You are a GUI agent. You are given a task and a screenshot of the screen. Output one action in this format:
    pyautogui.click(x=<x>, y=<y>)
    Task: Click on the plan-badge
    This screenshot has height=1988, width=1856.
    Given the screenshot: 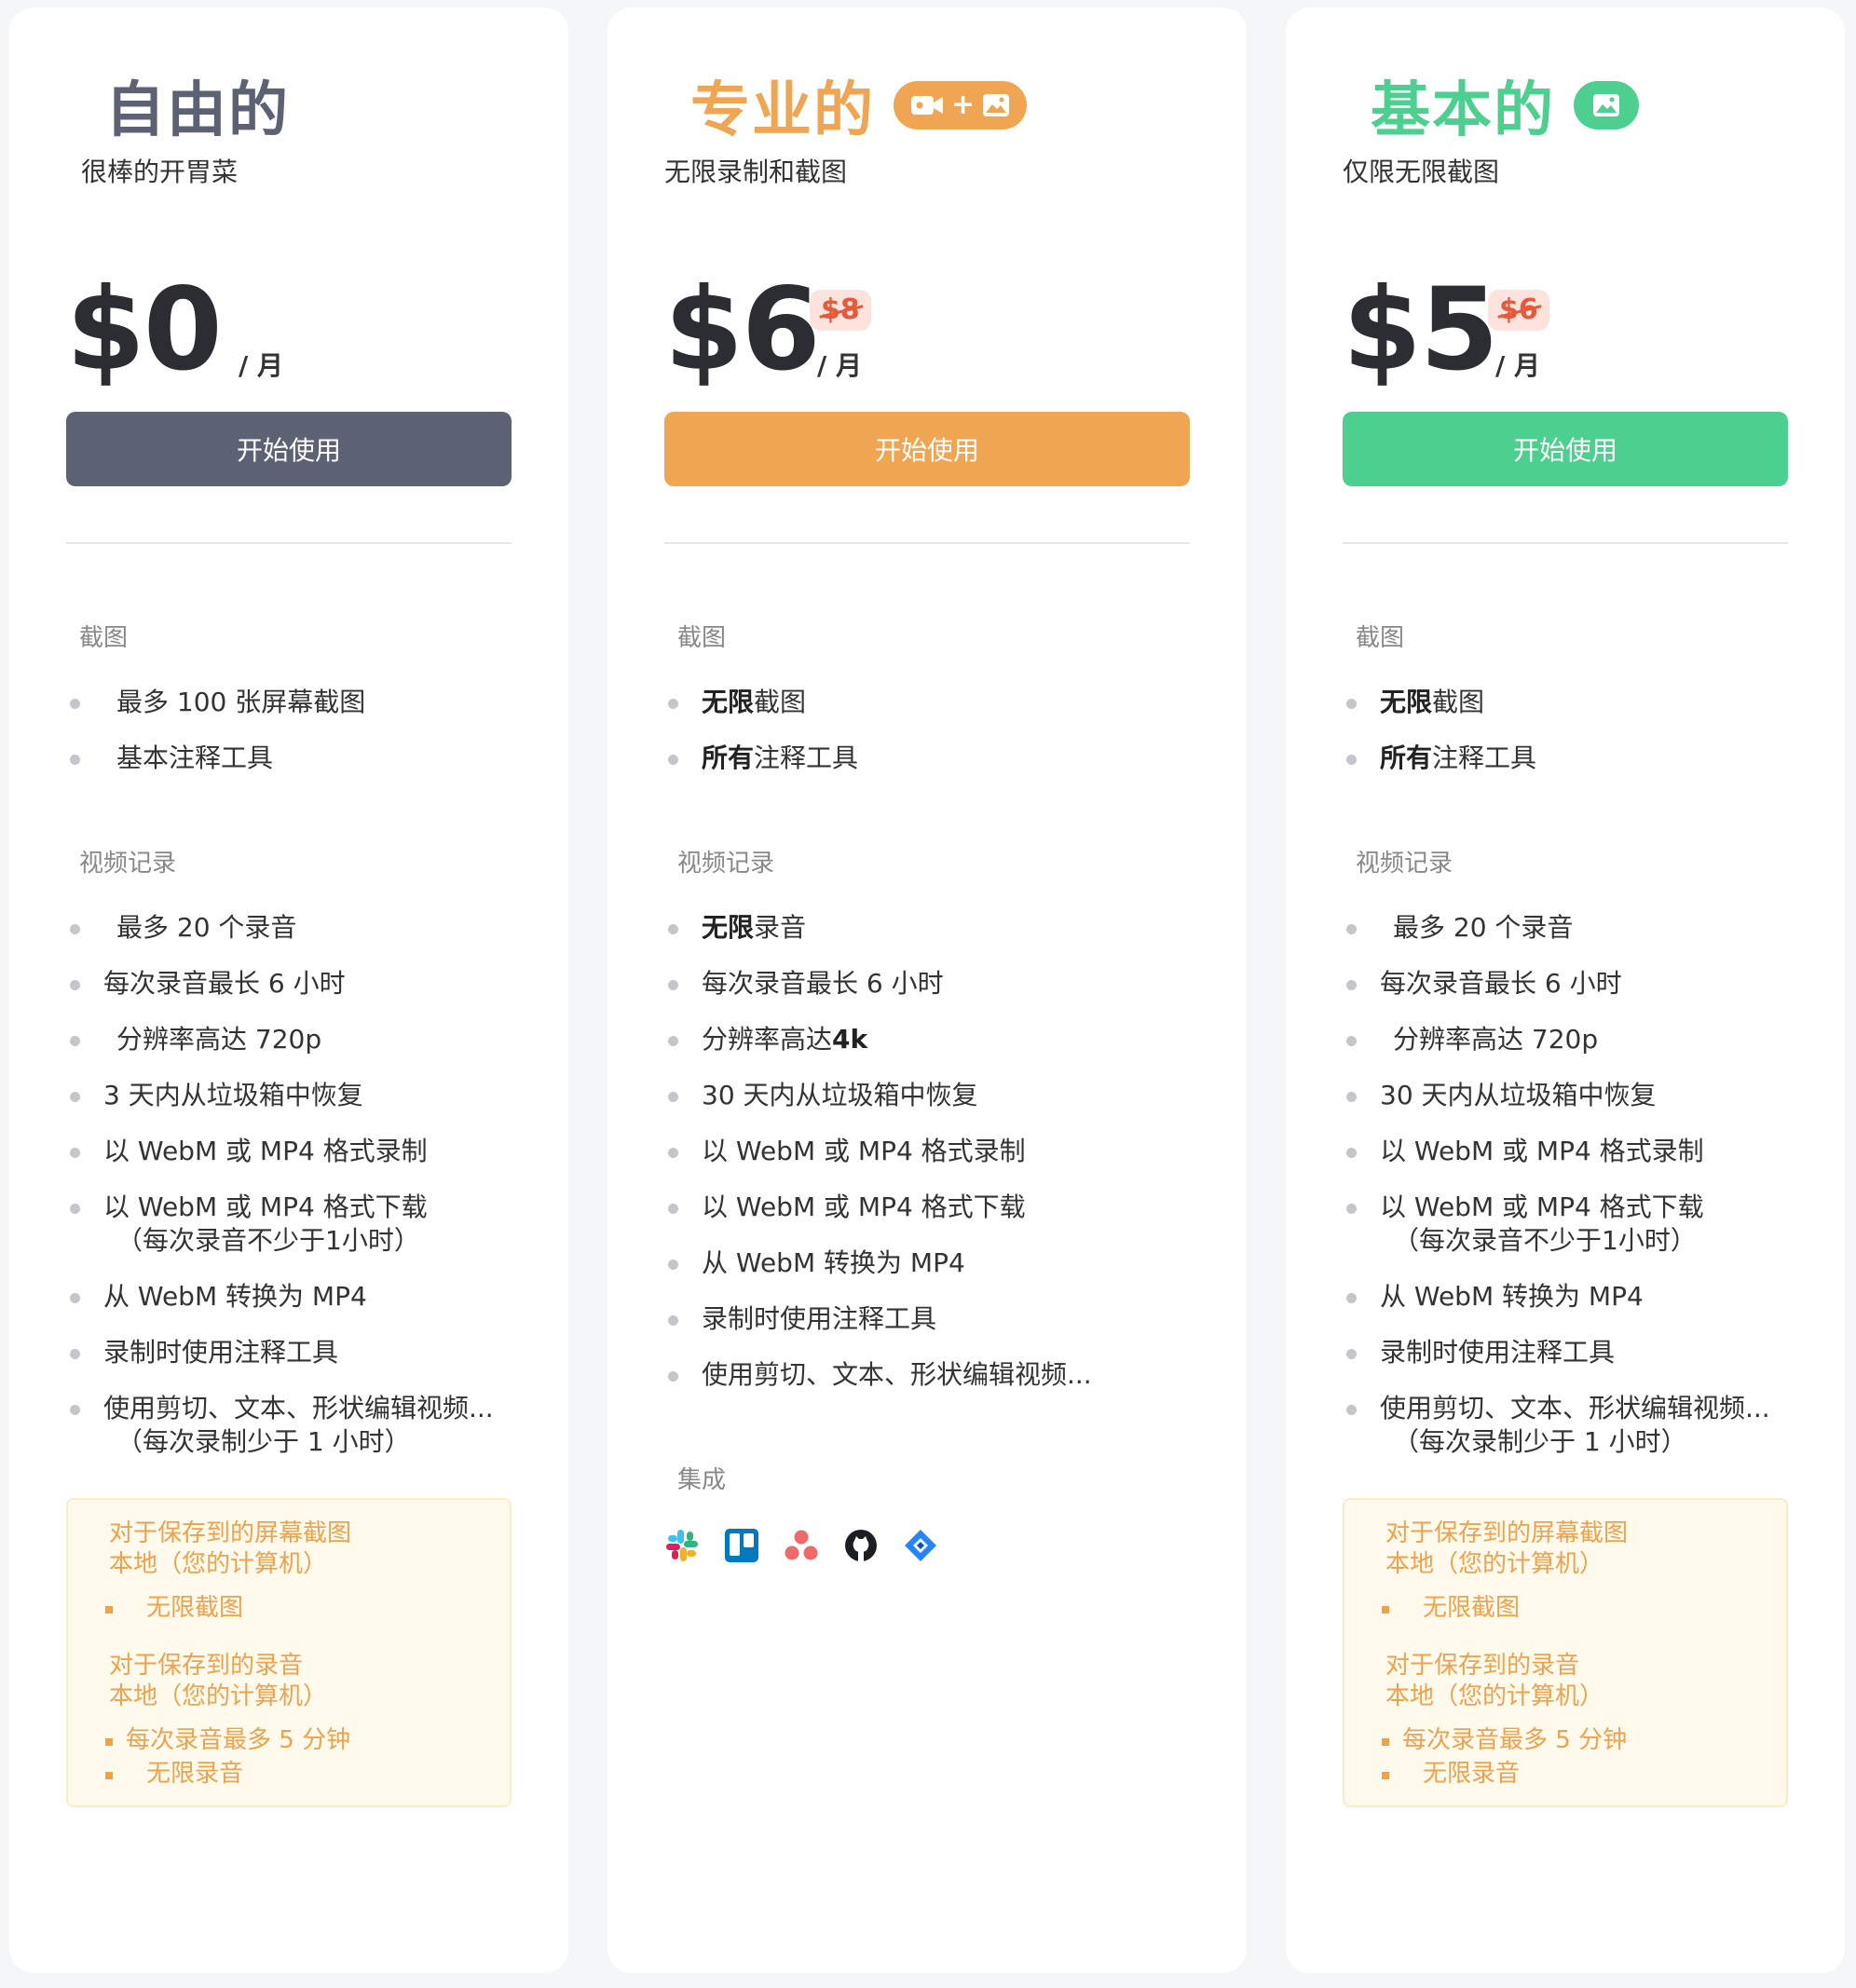 What is the action you would take?
    pyautogui.click(x=1606, y=105)
    